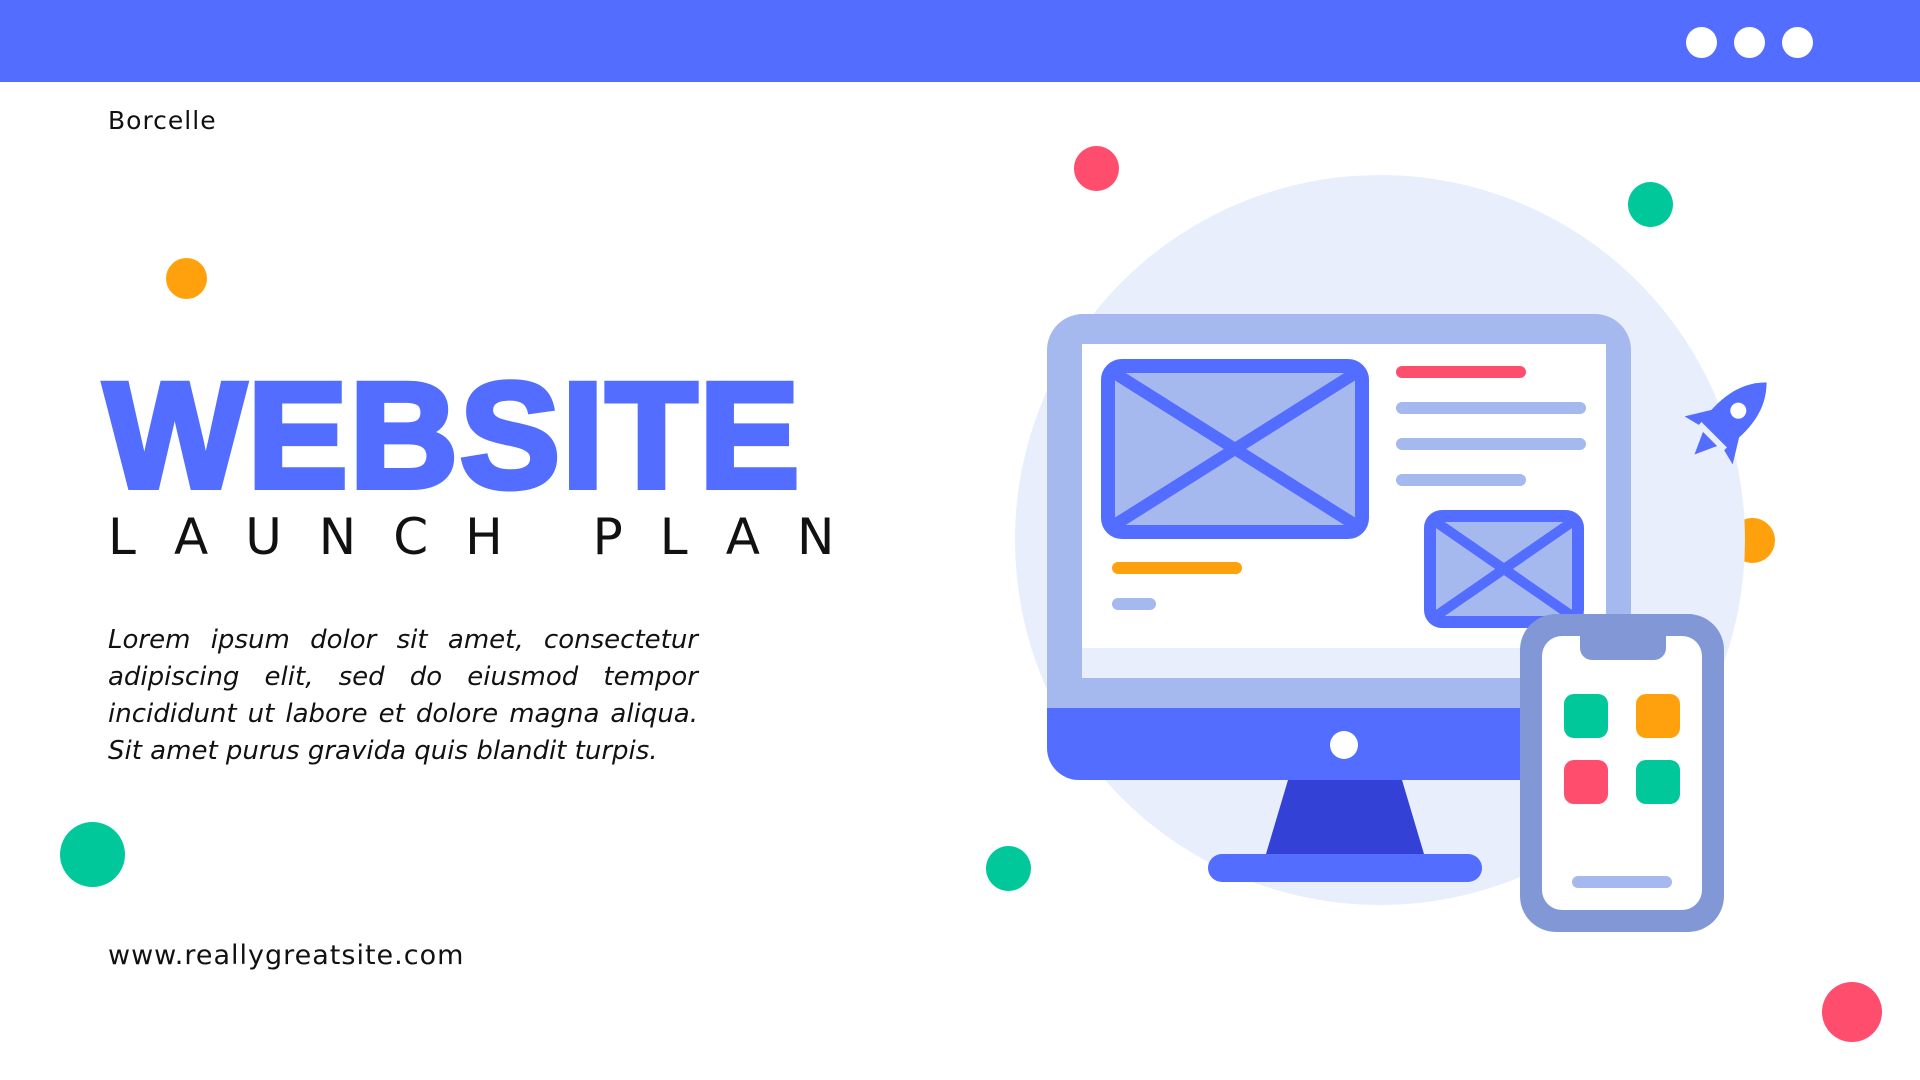 The width and height of the screenshot is (1920, 1080). Describe the element at coordinates (286, 955) in the screenshot. I see `website-link: www.reallygreatsite.com` at that location.